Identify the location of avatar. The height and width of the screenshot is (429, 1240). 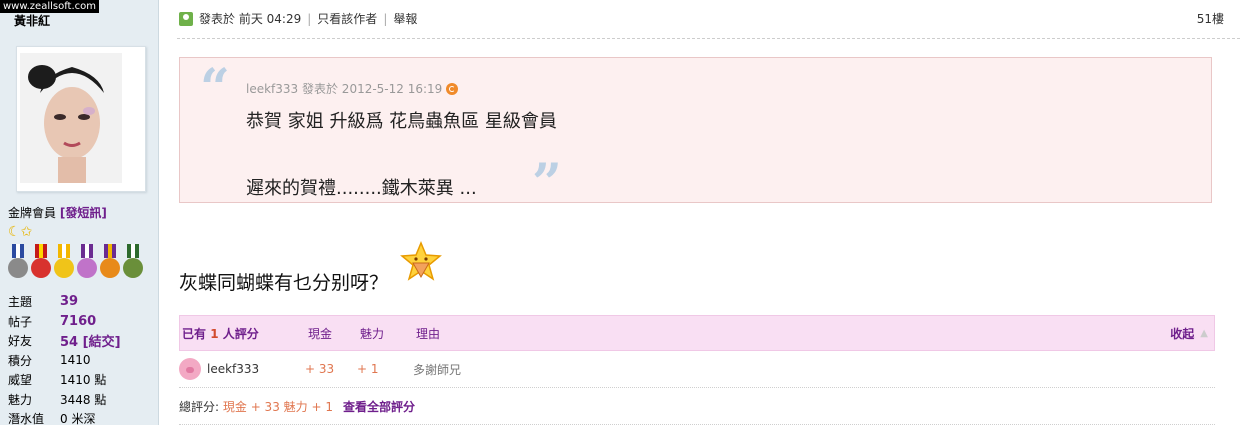
(81, 119).